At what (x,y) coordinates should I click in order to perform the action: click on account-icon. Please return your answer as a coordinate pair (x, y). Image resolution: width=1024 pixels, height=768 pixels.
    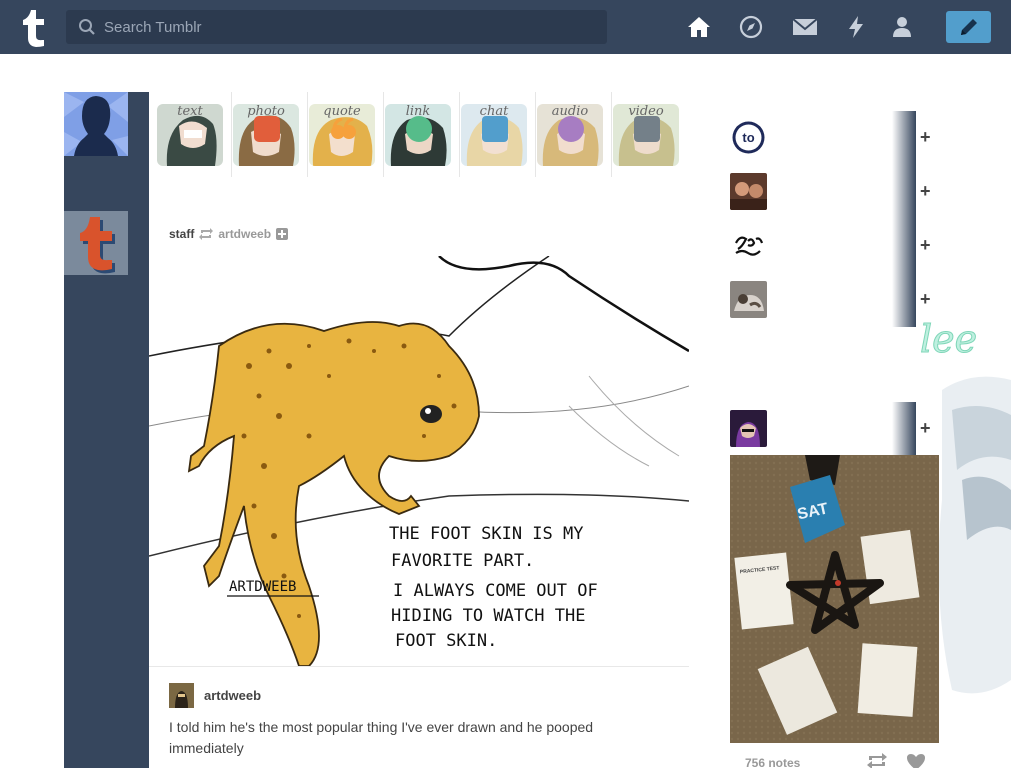
    Looking at the image, I should click on (902, 27).